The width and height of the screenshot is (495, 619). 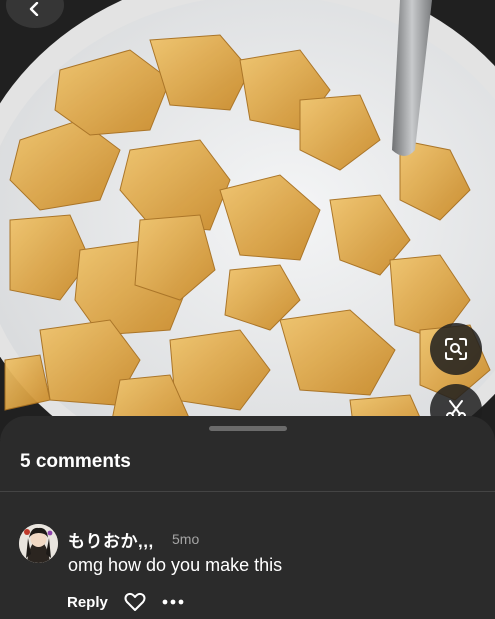 What do you see at coordinates (87, 602) in the screenshot?
I see `reply-button: Reply` at bounding box center [87, 602].